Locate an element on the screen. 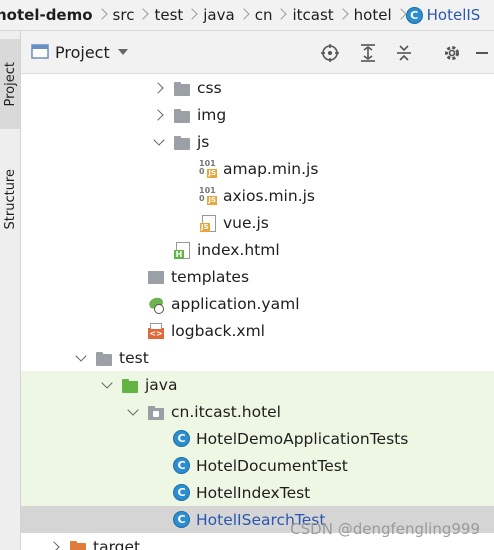  tree-item-label: cn.itcast.hotel is located at coordinates (226, 411).